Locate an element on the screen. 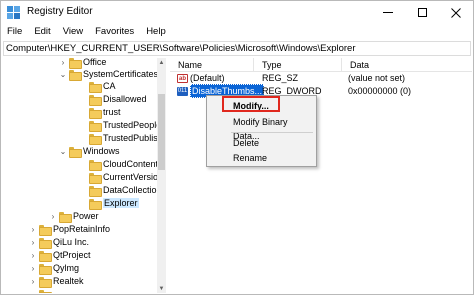  tree-item-qtproject: › QtProject is located at coordinates (60, 255).